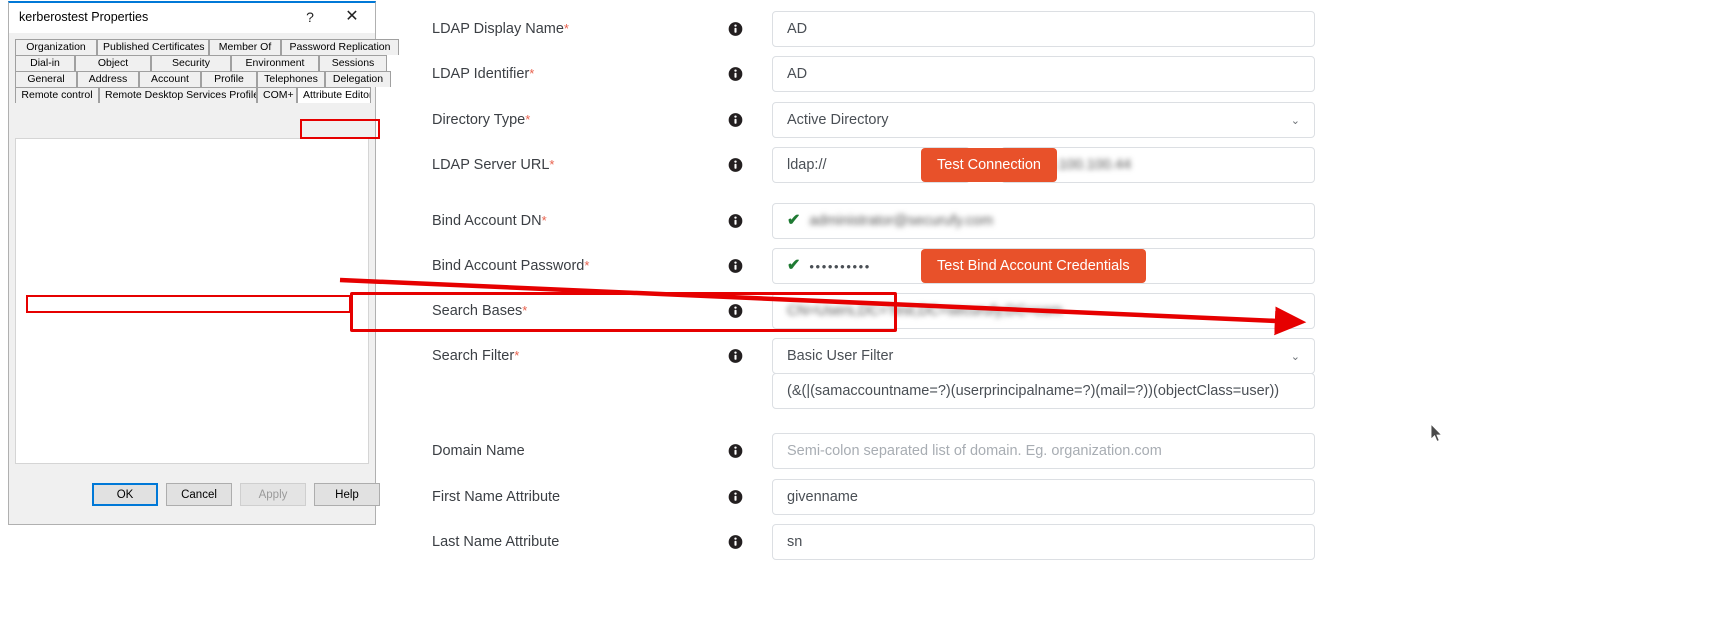 This screenshot has height=622, width=1709. What do you see at coordinates (1043, 542) in the screenshot?
I see `text-input: sn` at bounding box center [1043, 542].